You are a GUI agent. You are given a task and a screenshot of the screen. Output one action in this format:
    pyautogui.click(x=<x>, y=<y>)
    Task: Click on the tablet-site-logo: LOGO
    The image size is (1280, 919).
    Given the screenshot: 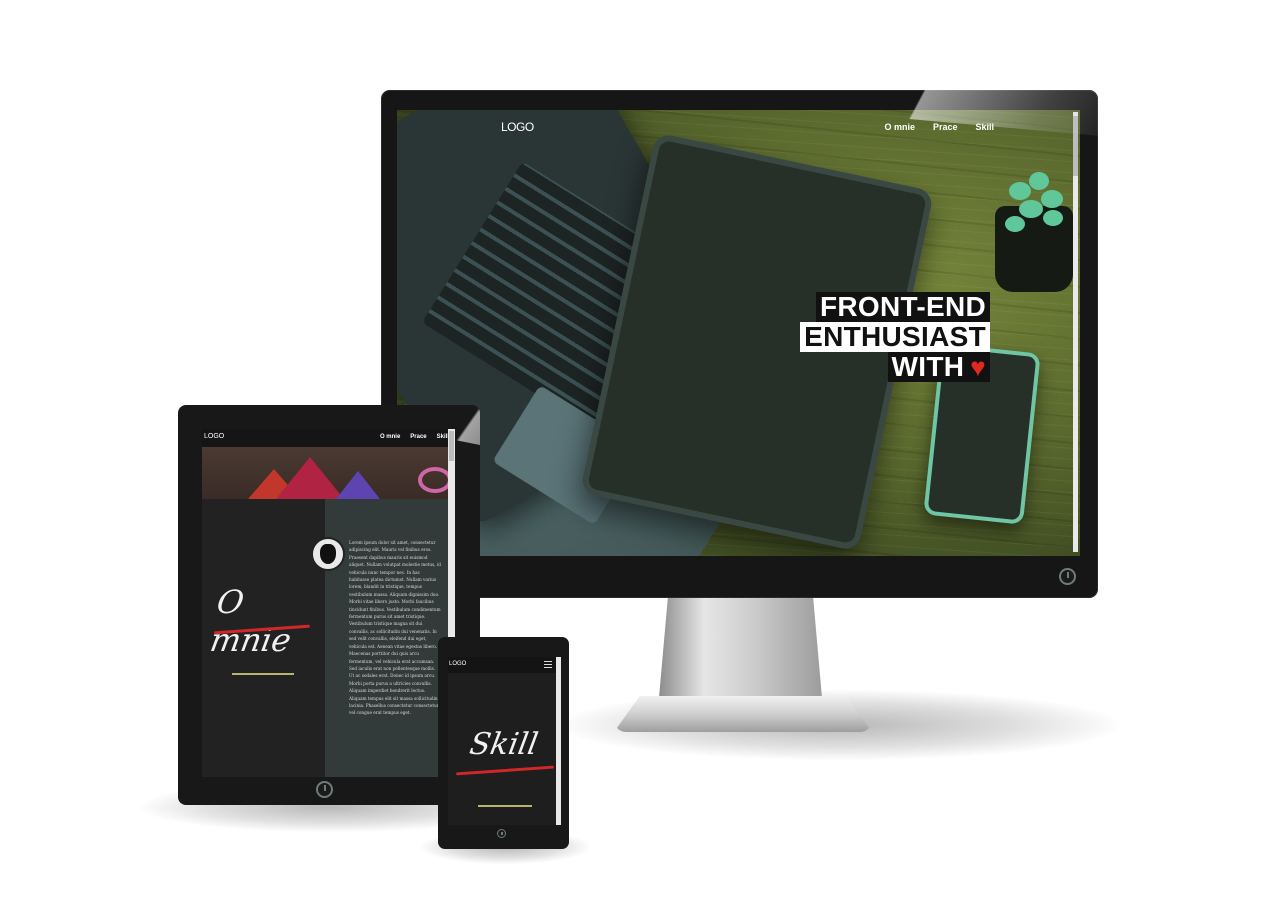 What is the action you would take?
    pyautogui.click(x=214, y=436)
    